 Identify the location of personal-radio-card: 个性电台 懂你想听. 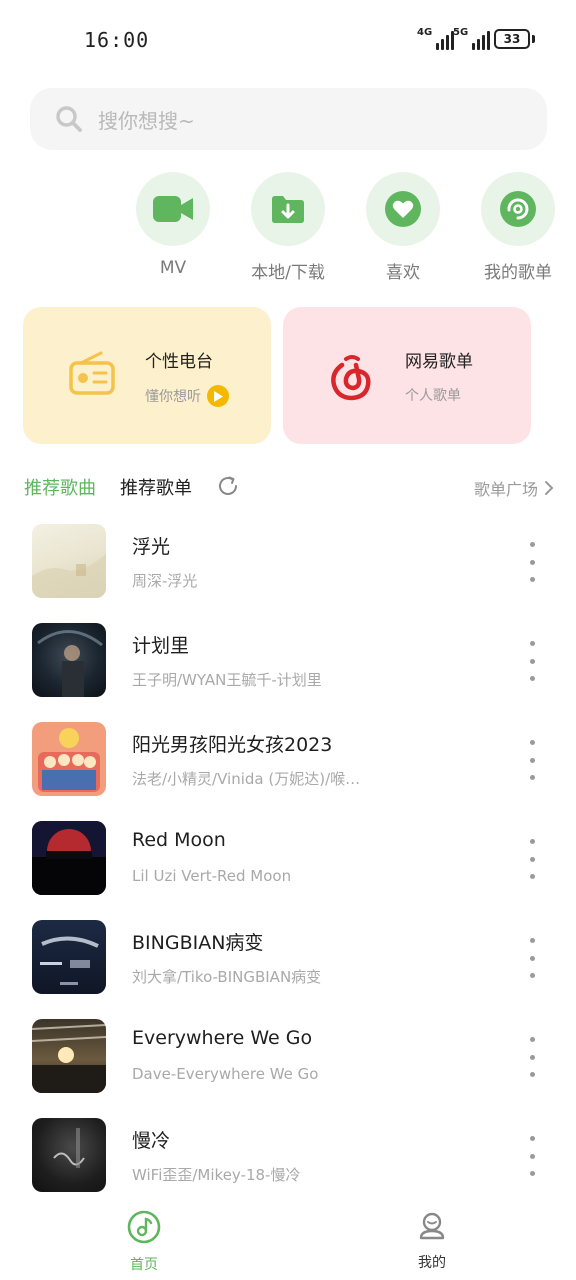
(147, 375).